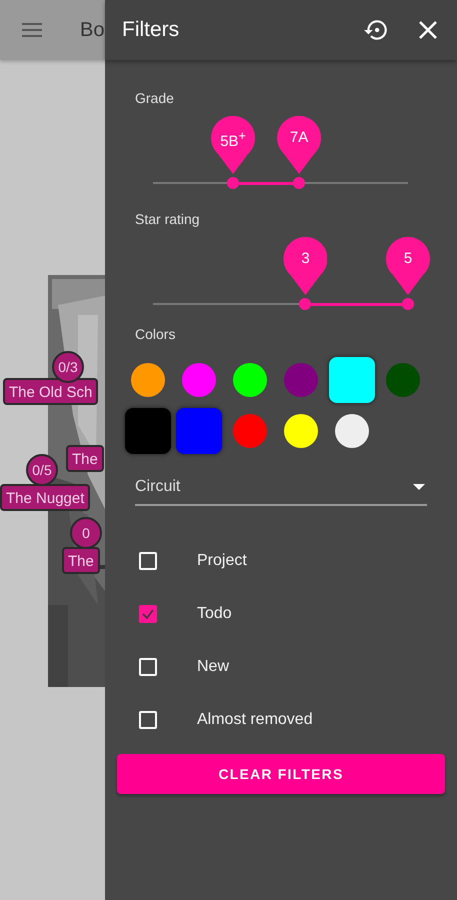  I want to click on value-pin: 3, so click(305, 266).